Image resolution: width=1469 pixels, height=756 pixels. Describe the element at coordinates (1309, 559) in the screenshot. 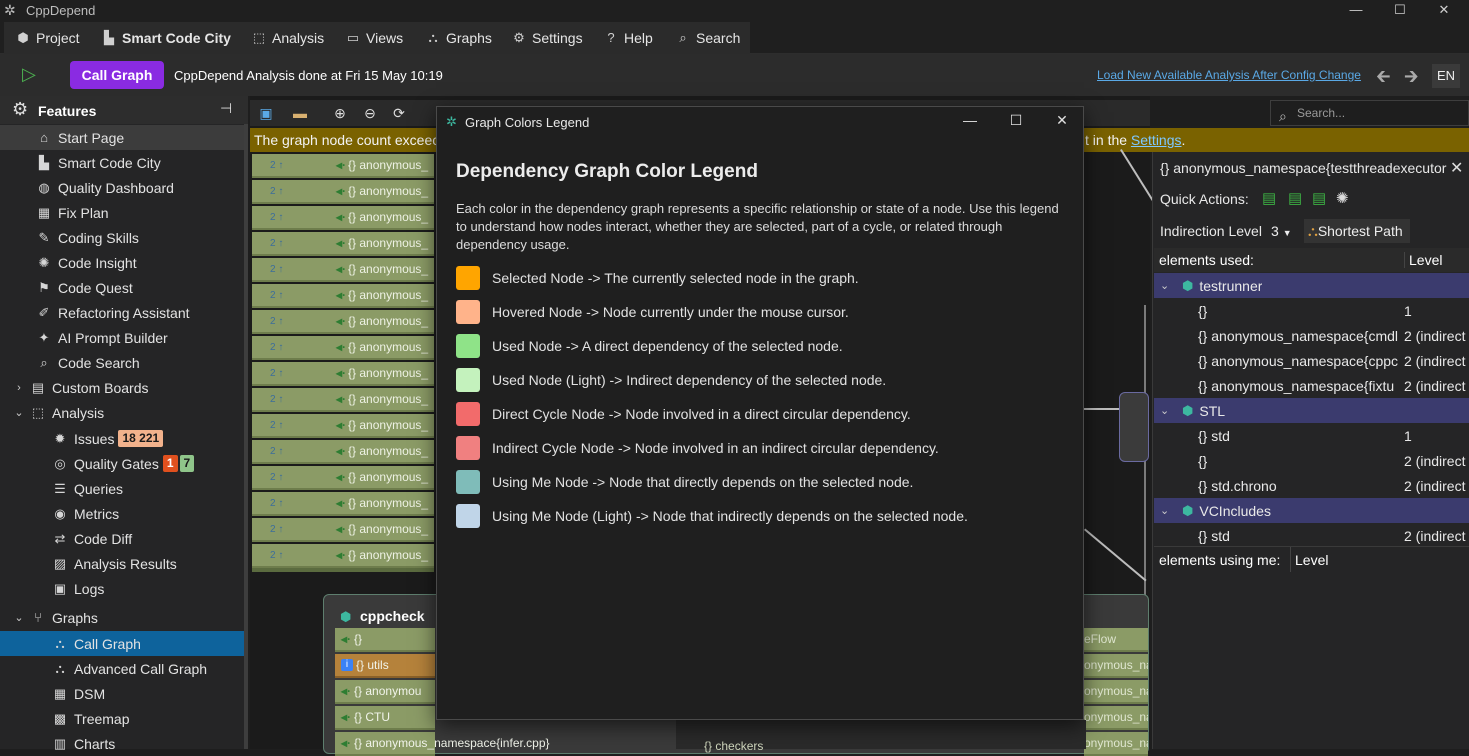

I see `using-level-header: Level` at that location.